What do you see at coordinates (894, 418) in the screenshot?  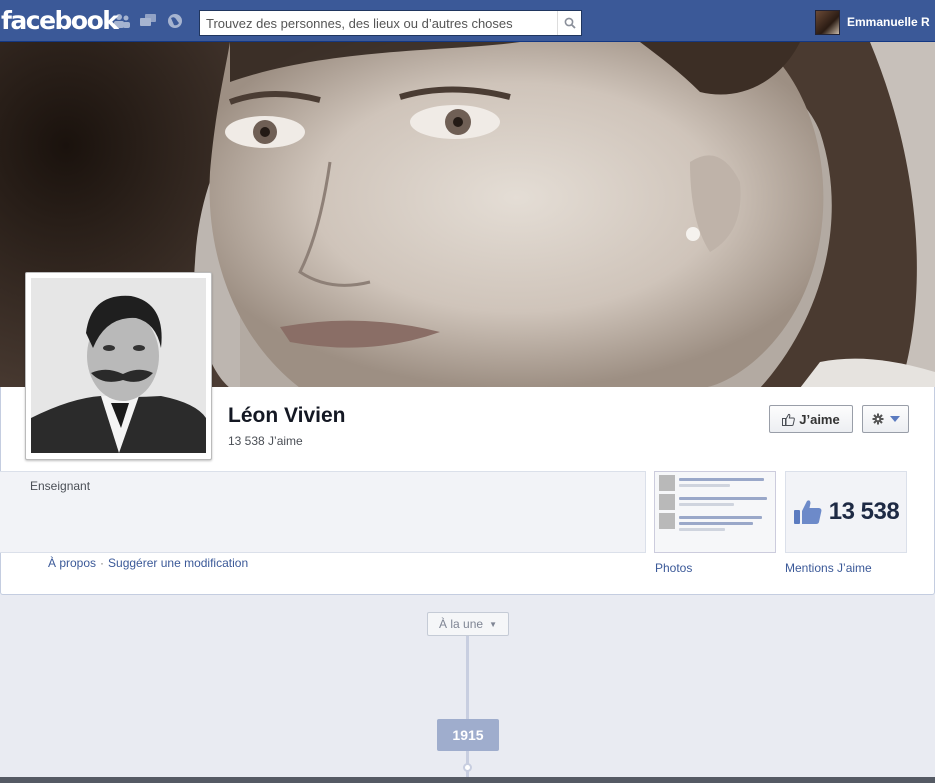 I see `chevron-down-icon` at bounding box center [894, 418].